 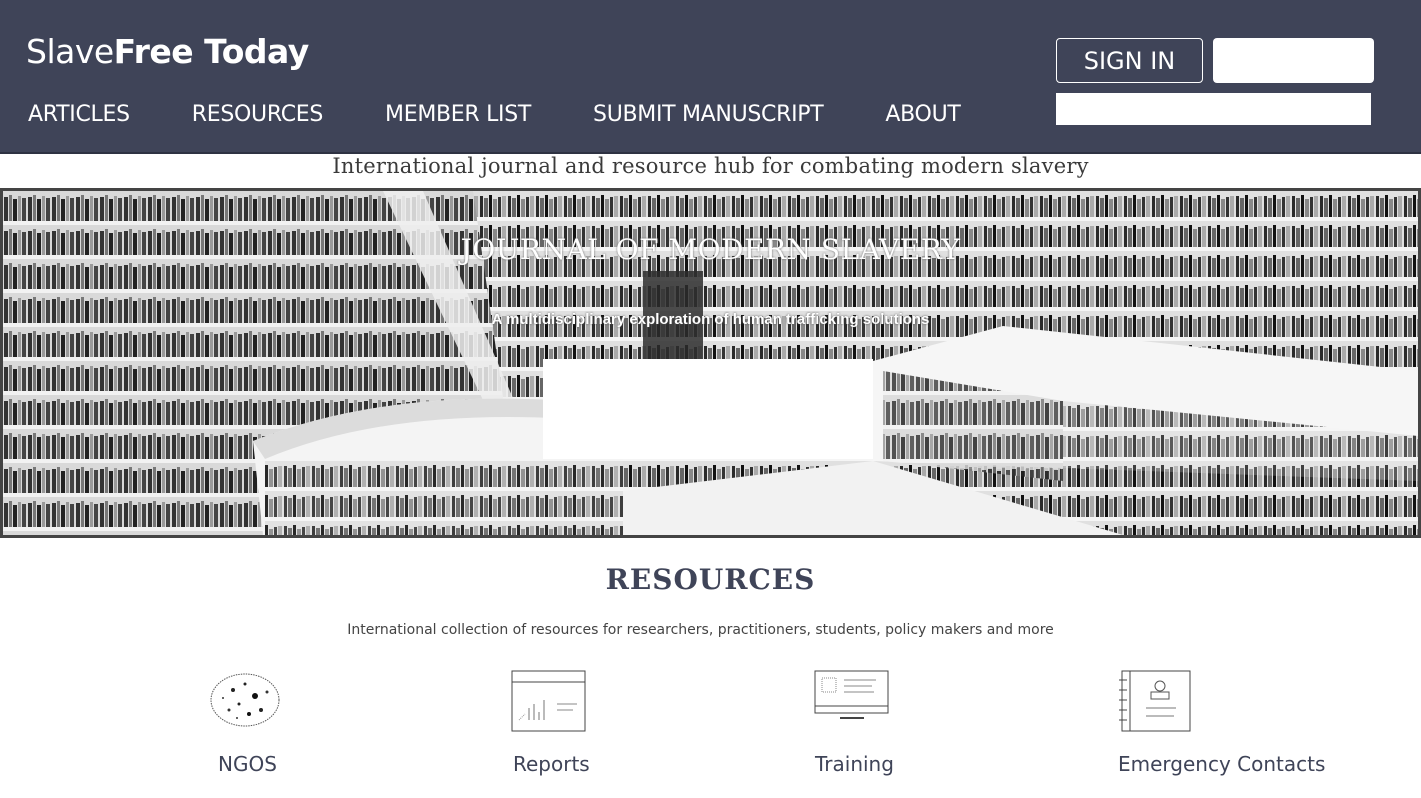 What do you see at coordinates (458, 114) in the screenshot?
I see `nav-member-list: MEMBER LIST` at bounding box center [458, 114].